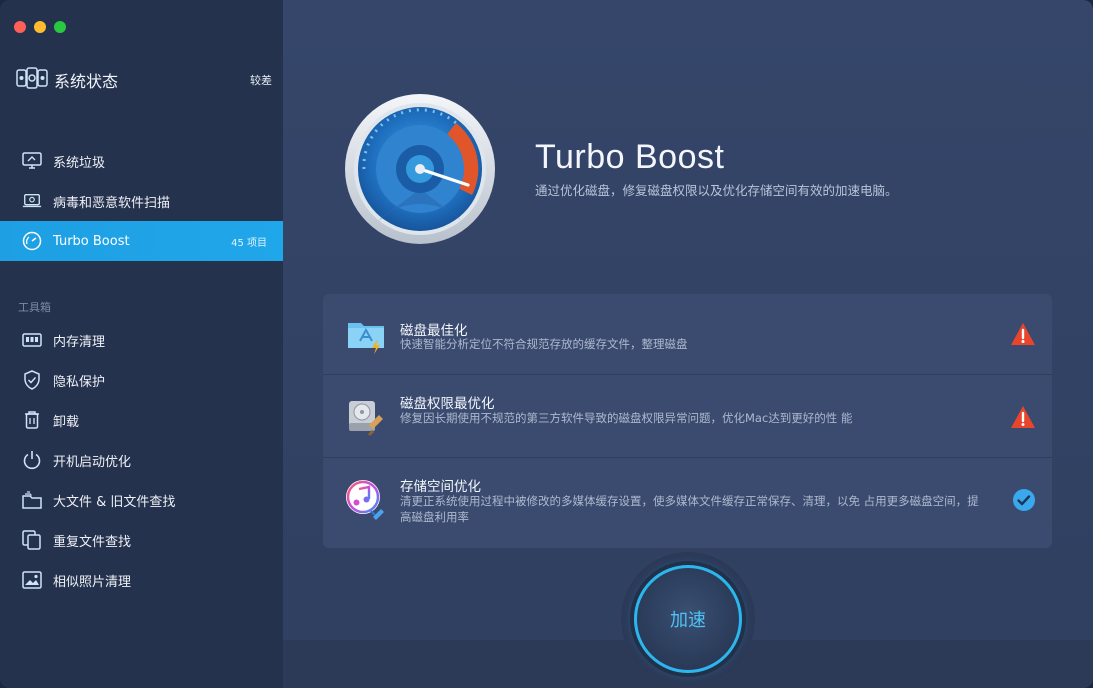 The height and width of the screenshot is (688, 1093). What do you see at coordinates (32, 241) in the screenshot?
I see `speedometer-icon` at bounding box center [32, 241].